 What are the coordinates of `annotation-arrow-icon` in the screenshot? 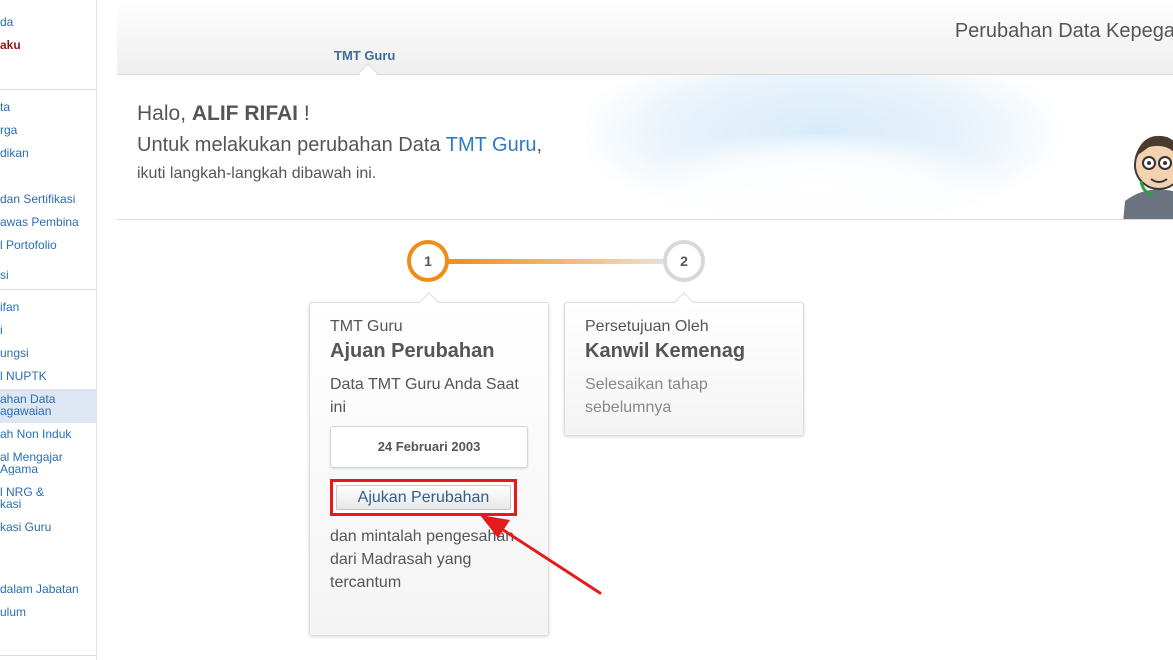 It's located at (541, 555).